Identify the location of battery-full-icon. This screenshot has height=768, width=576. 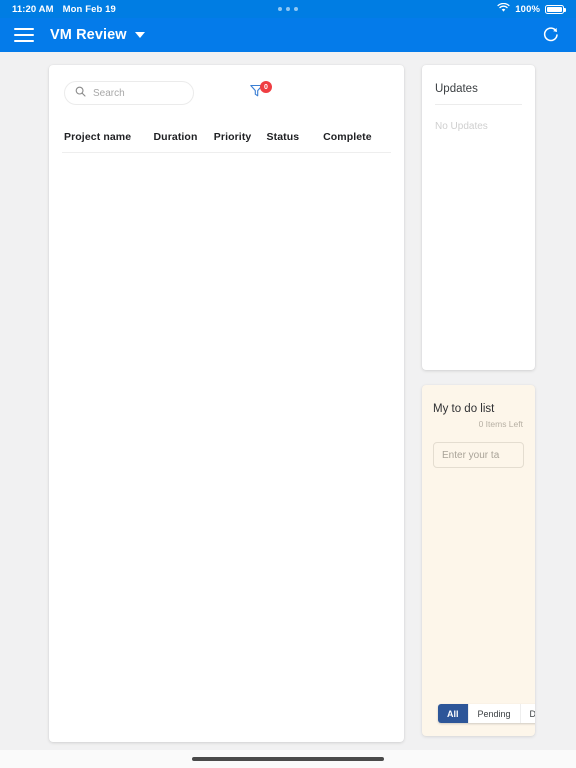
(555, 9).